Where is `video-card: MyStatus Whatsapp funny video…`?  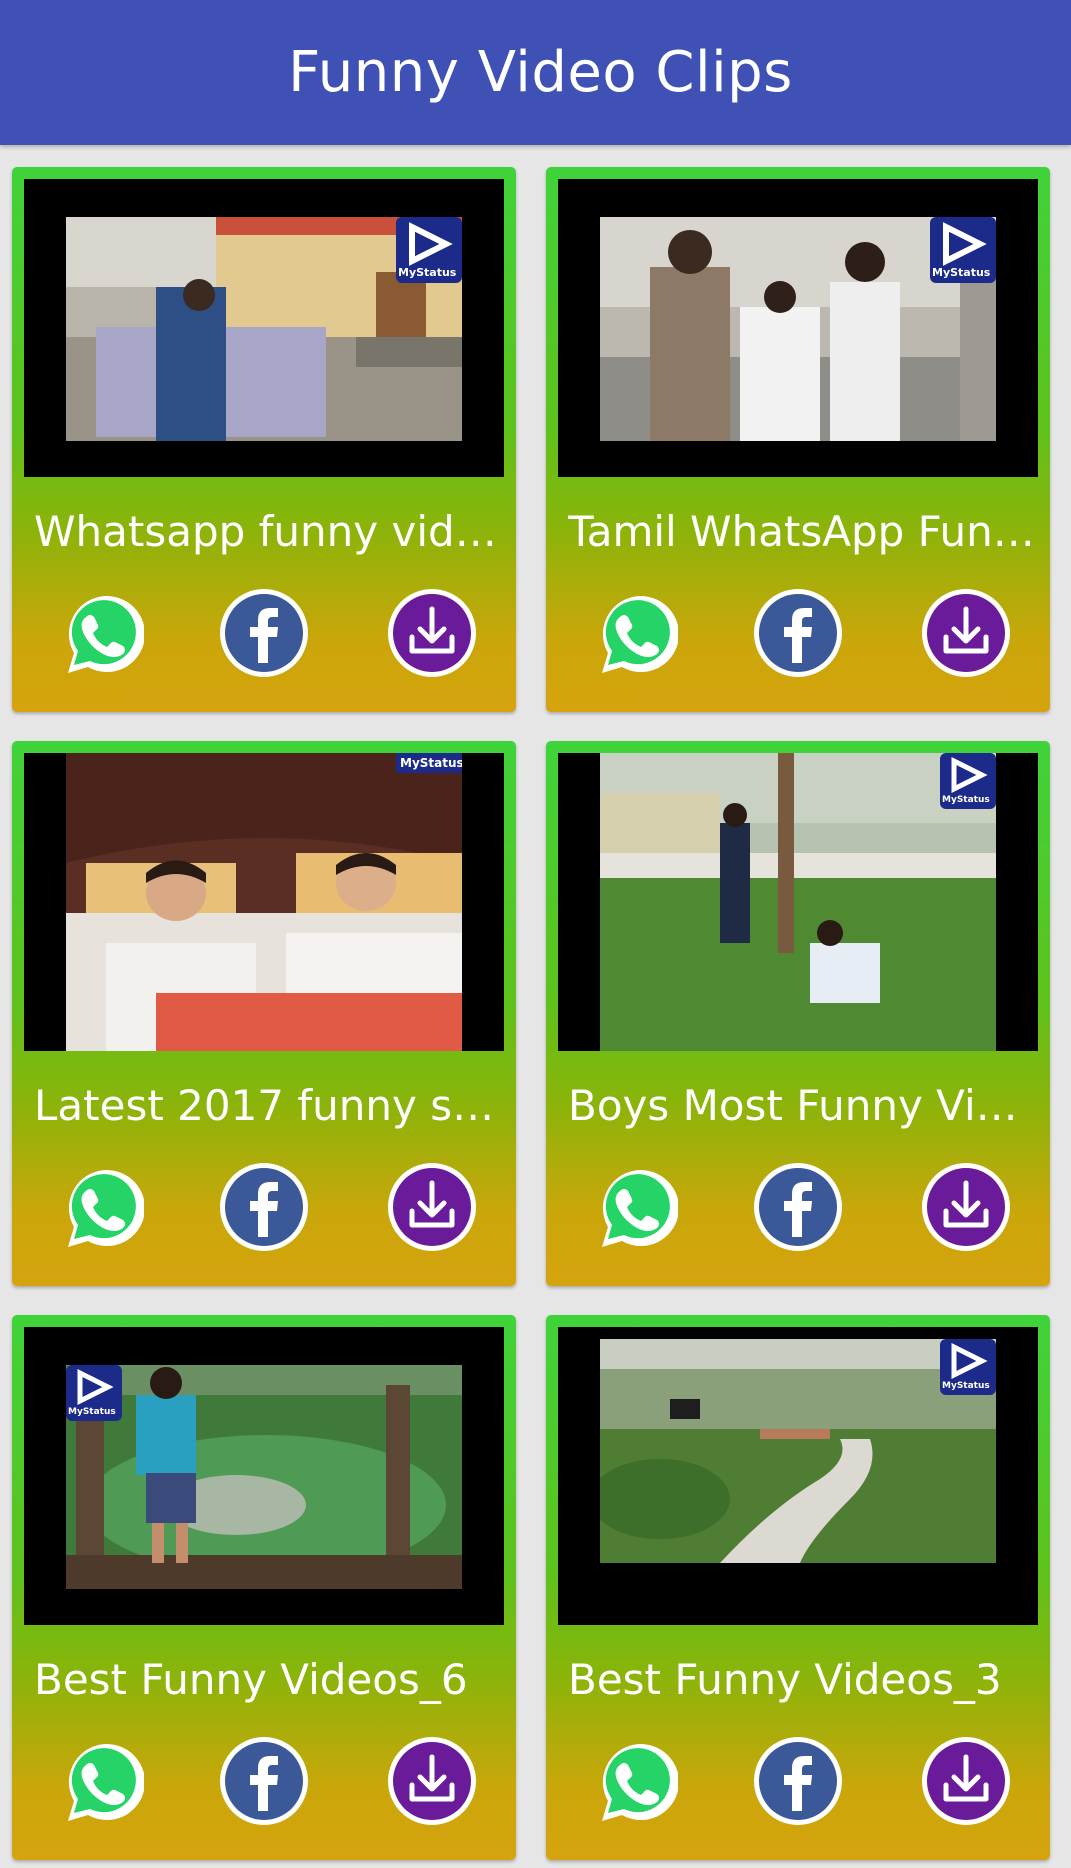
video-card: MyStatus Whatsapp funny video… is located at coordinates (264, 439).